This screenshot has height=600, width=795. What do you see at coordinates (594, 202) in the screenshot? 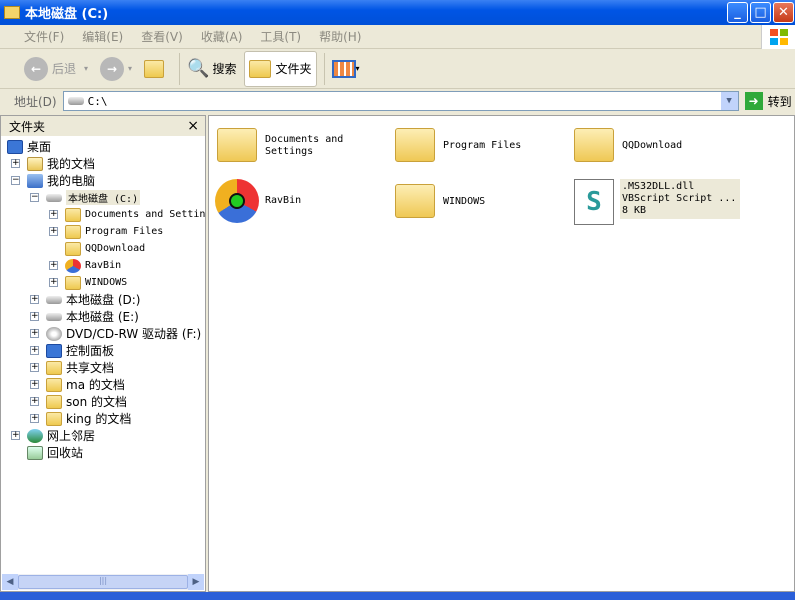
I see `script-file-icon: S` at bounding box center [594, 202].